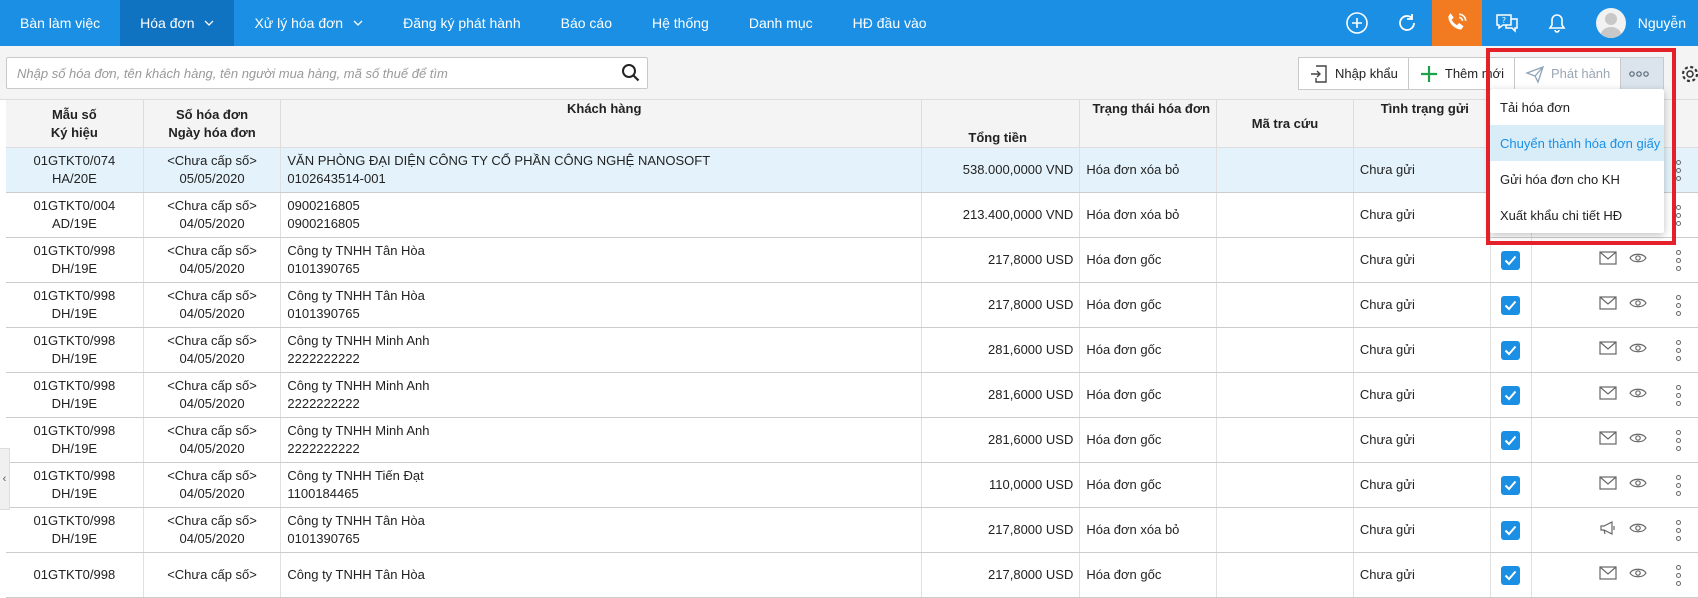 This screenshot has width=1698, height=598. I want to click on help-chat-icon: ?, so click(1507, 23).